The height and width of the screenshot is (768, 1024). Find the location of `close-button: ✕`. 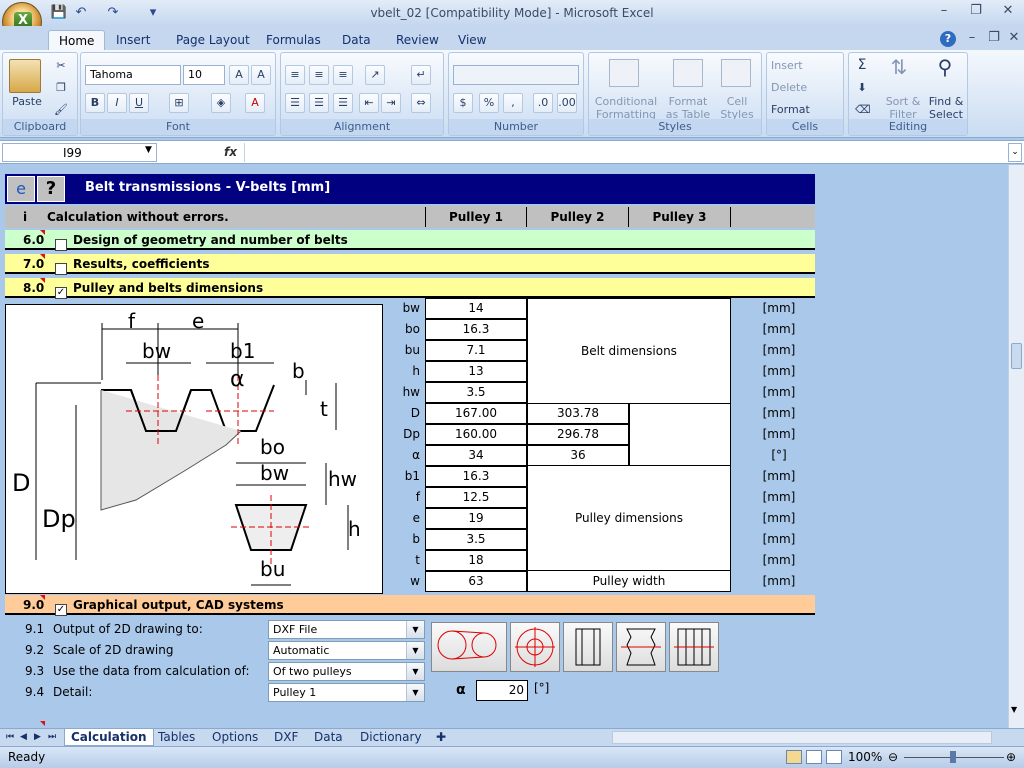

close-button: ✕ is located at coordinates (1008, 11).